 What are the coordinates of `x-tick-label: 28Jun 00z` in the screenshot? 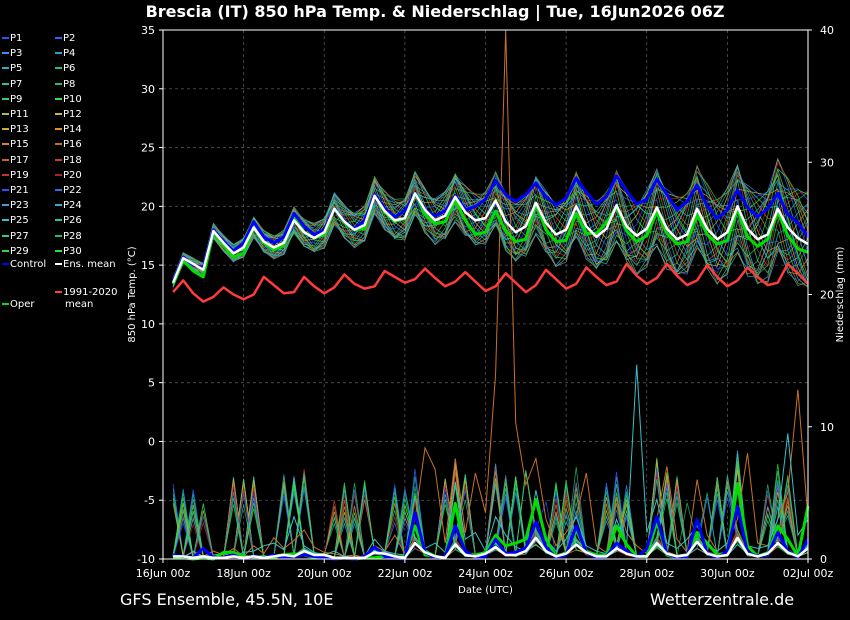 It's located at (647, 573).